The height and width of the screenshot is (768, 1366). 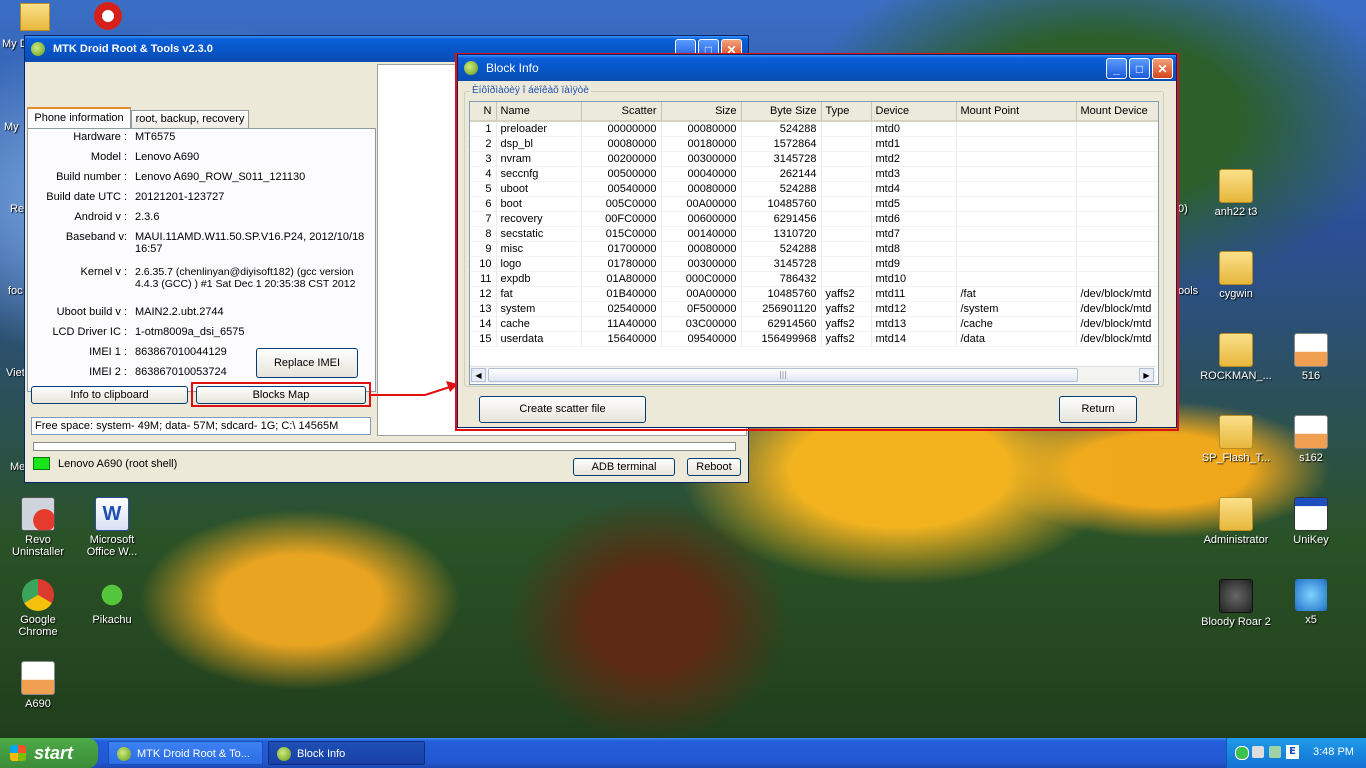 What do you see at coordinates (701, 112) in the screenshot?
I see `column-header: Size` at bounding box center [701, 112].